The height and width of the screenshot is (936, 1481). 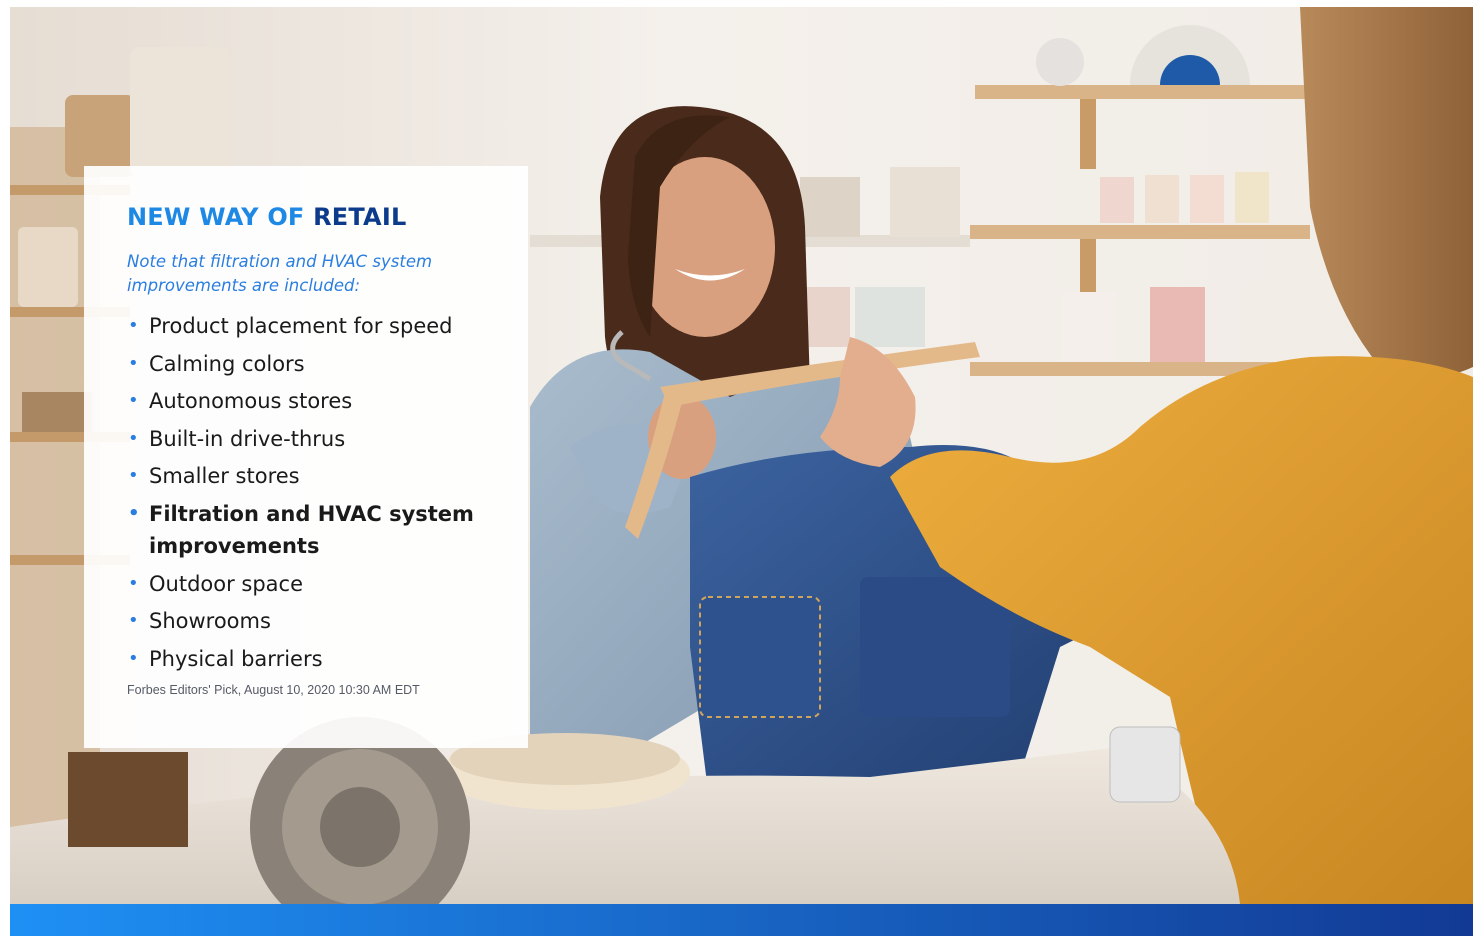 I want to click on list-item-emphasized: • Filtration and HVAC system improvements, so click(x=312, y=530).